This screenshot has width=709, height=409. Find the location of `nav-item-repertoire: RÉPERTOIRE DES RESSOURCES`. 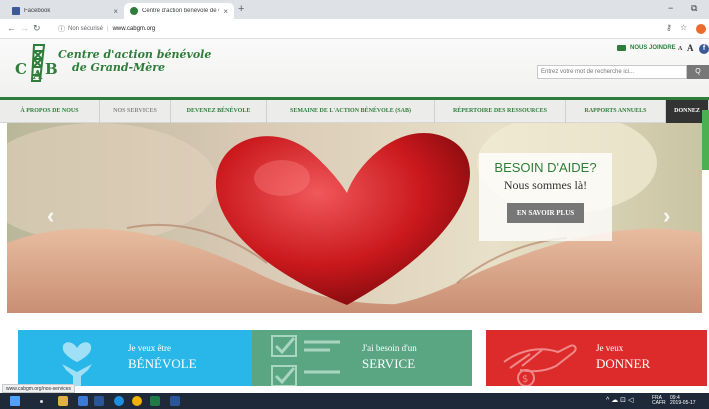

nav-item-repertoire: RÉPERTOIRE DES RESSOURCES is located at coordinates (500, 111).